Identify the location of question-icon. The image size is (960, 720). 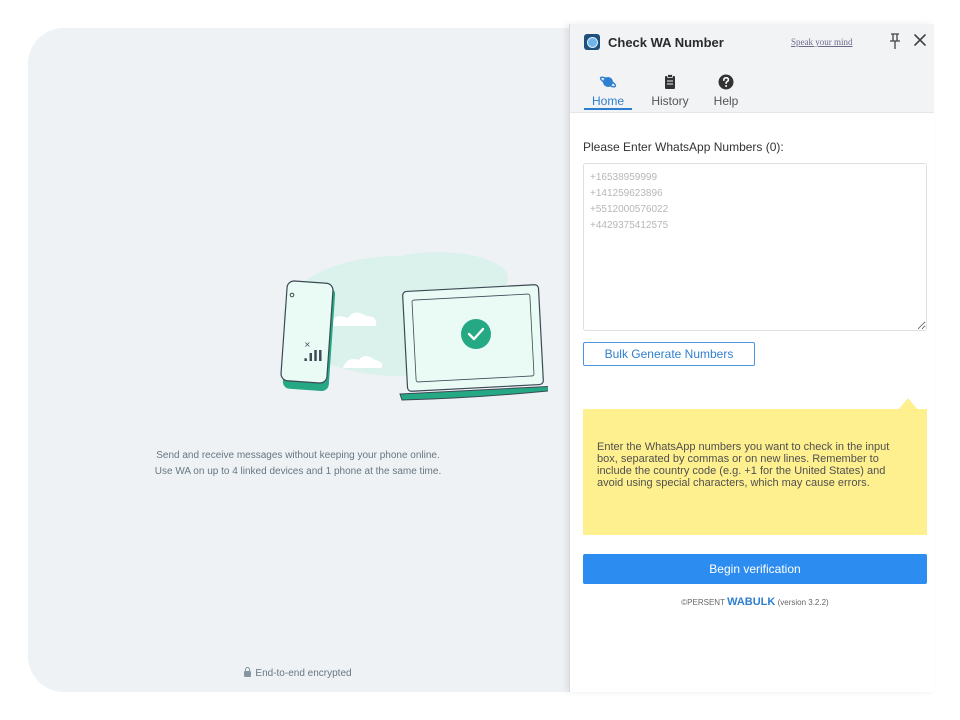
(726, 82).